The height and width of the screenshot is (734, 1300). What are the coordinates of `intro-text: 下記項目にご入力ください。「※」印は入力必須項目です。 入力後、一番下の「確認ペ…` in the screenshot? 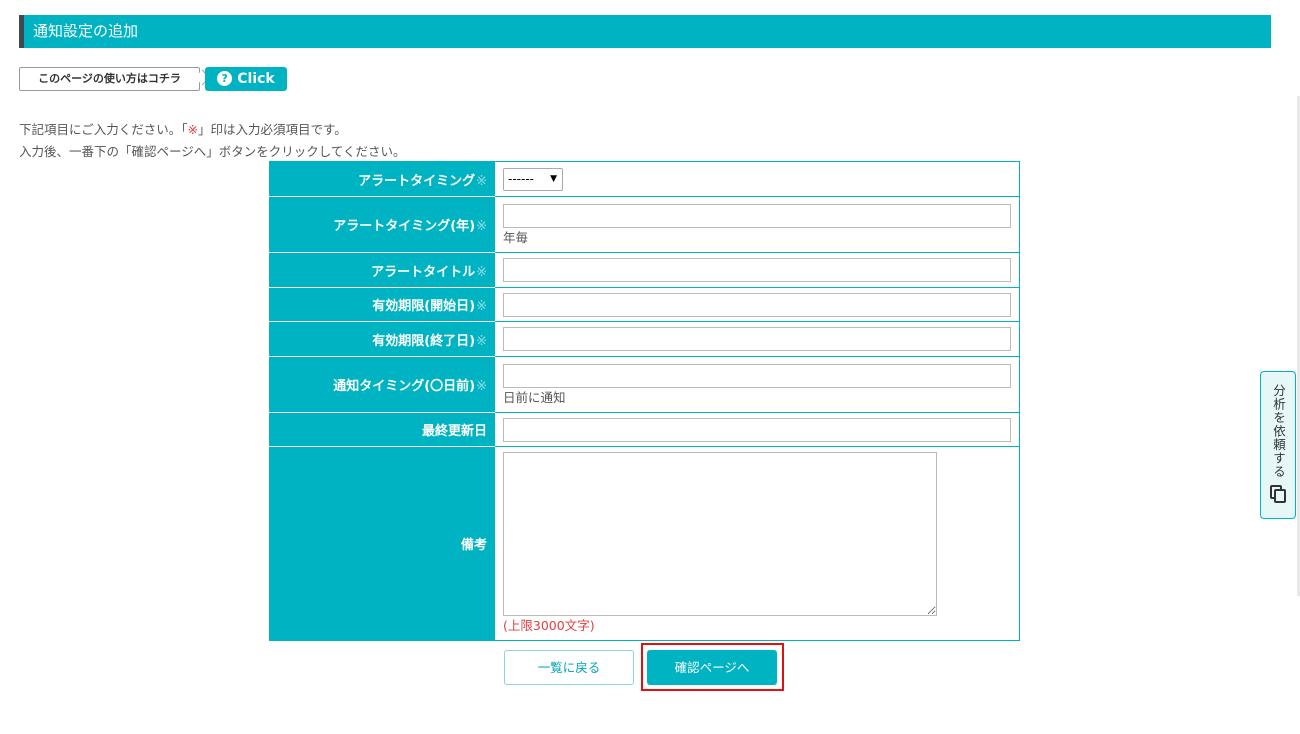 It's located at (212, 141).